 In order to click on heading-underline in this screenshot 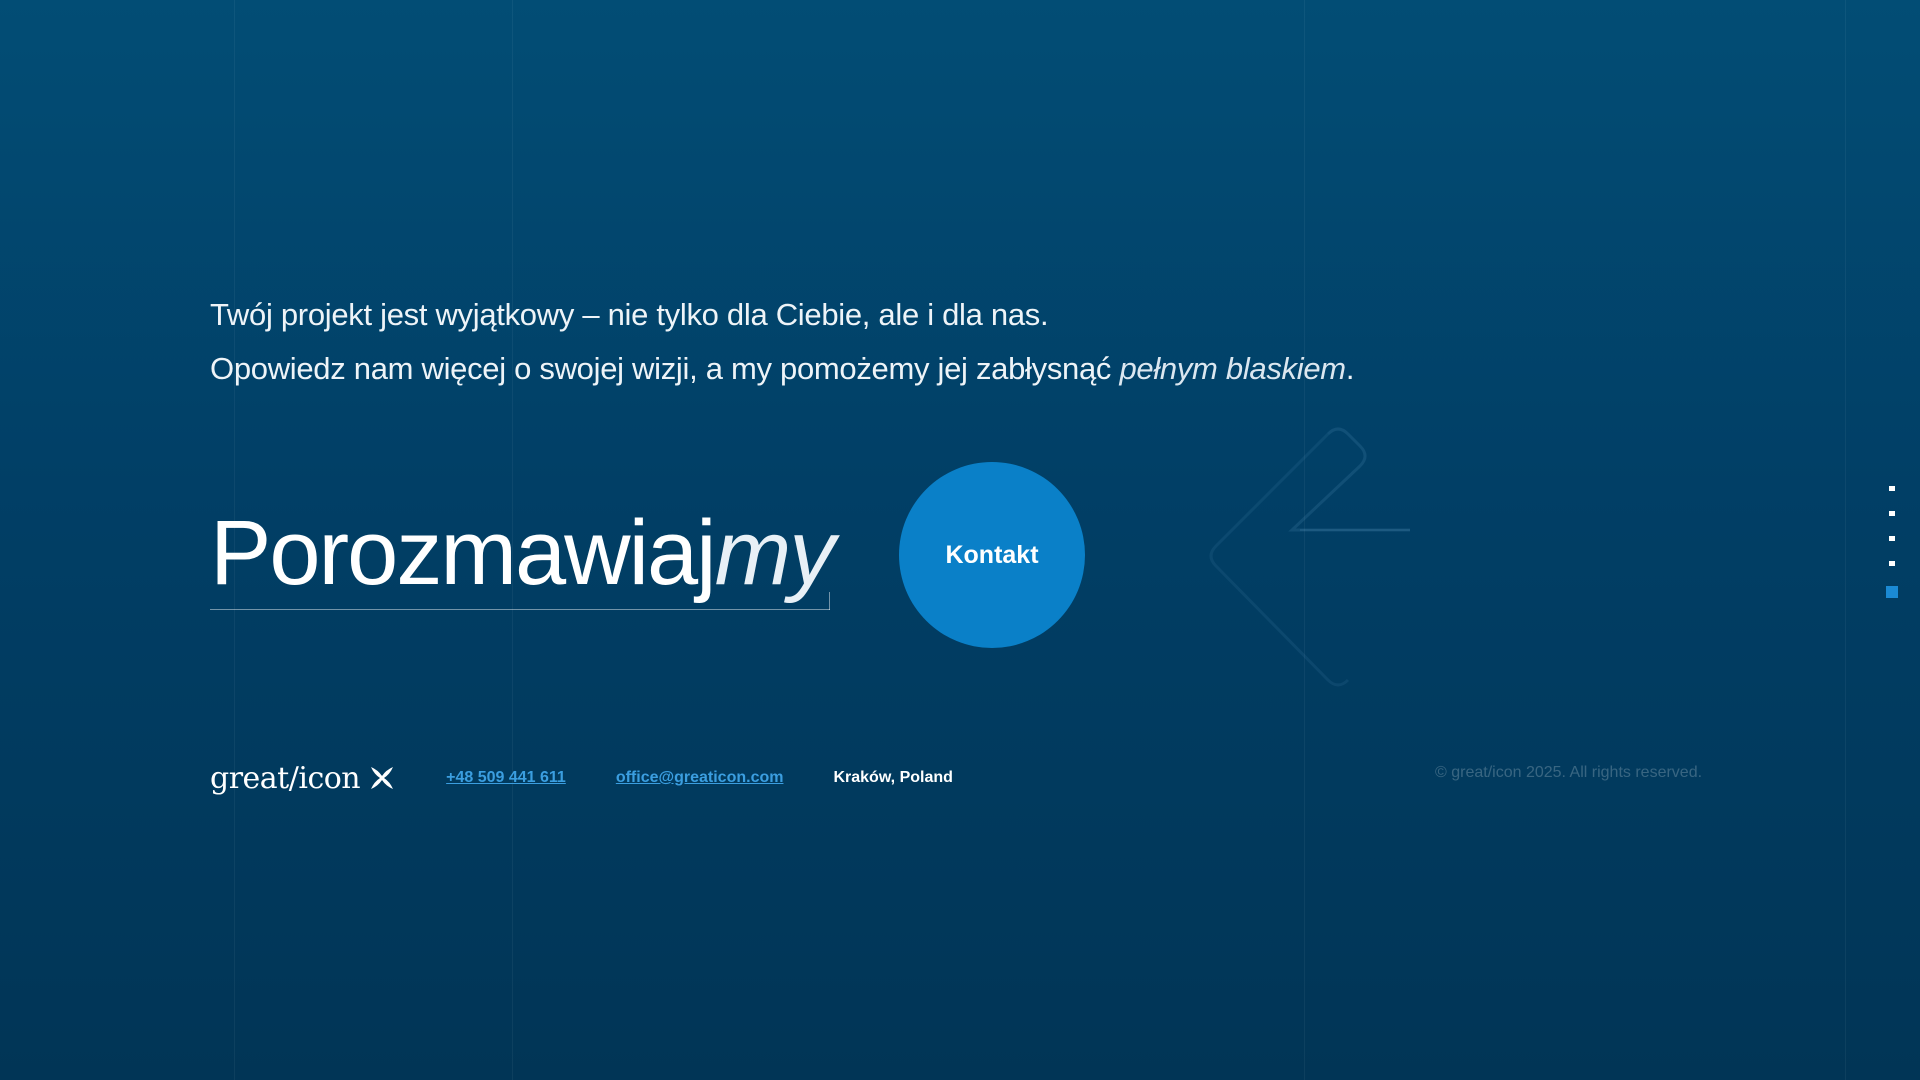, I will do `click(520, 609)`.